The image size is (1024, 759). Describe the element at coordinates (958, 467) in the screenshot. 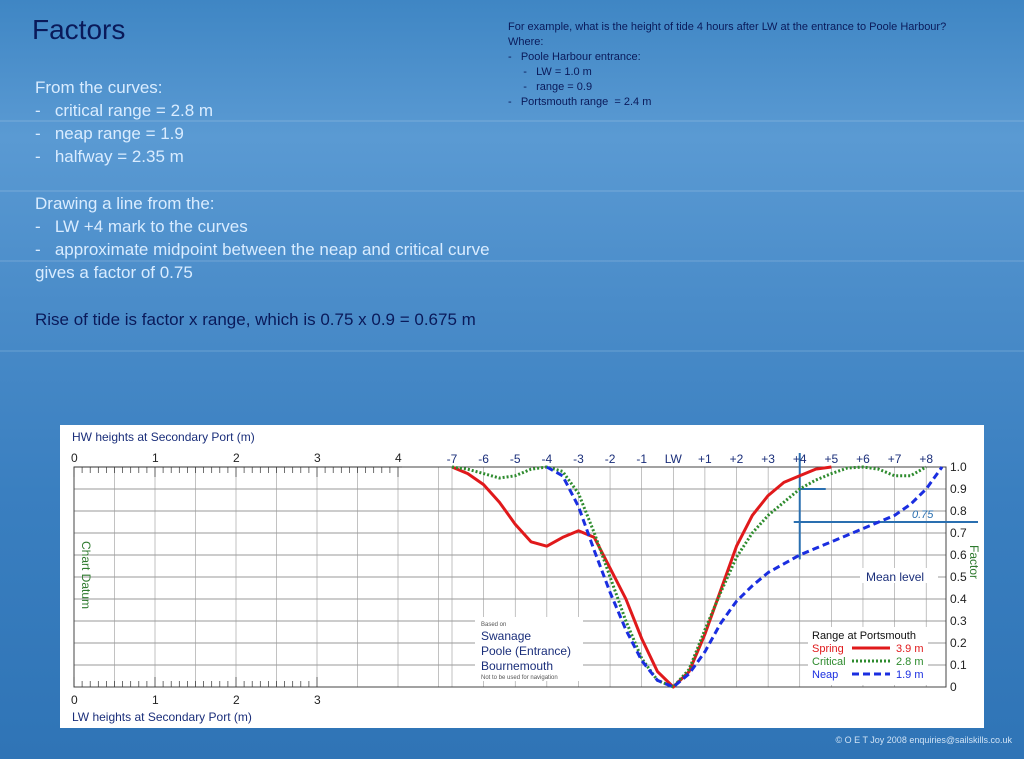

I see `factor-tick-label: 1.0` at that location.